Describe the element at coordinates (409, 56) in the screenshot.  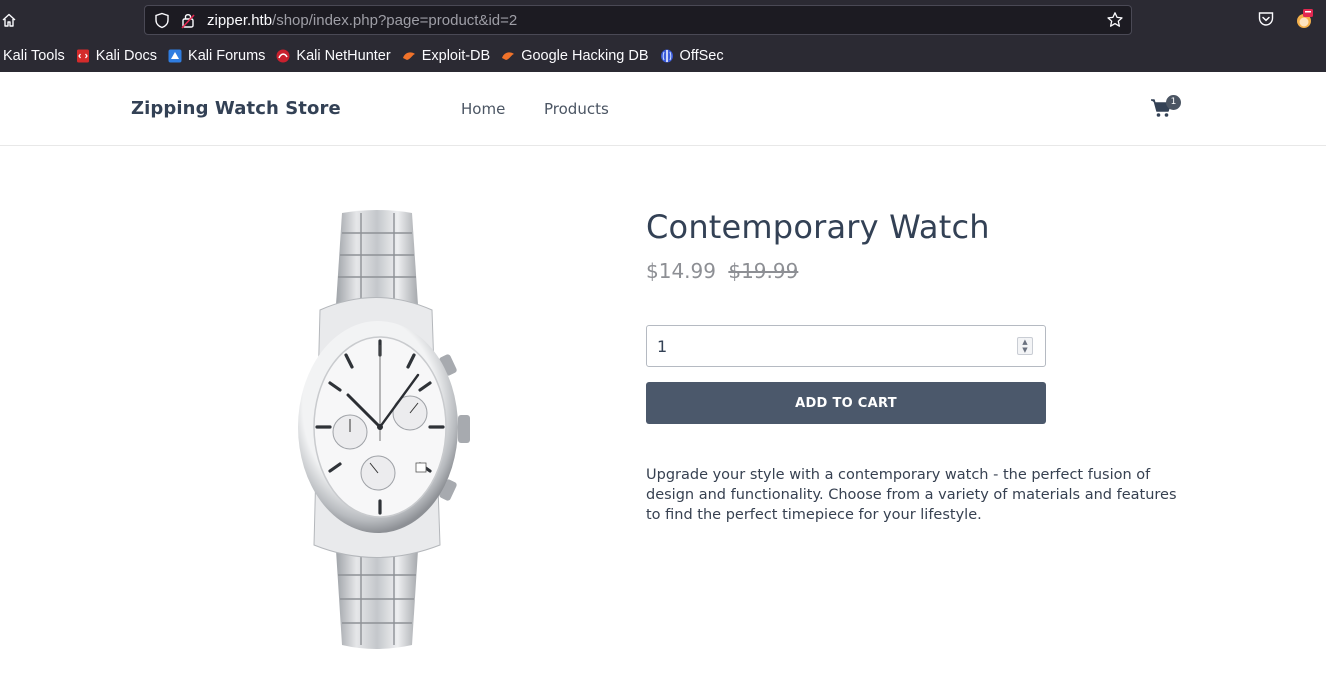
I see `exploit-db-icon` at that location.